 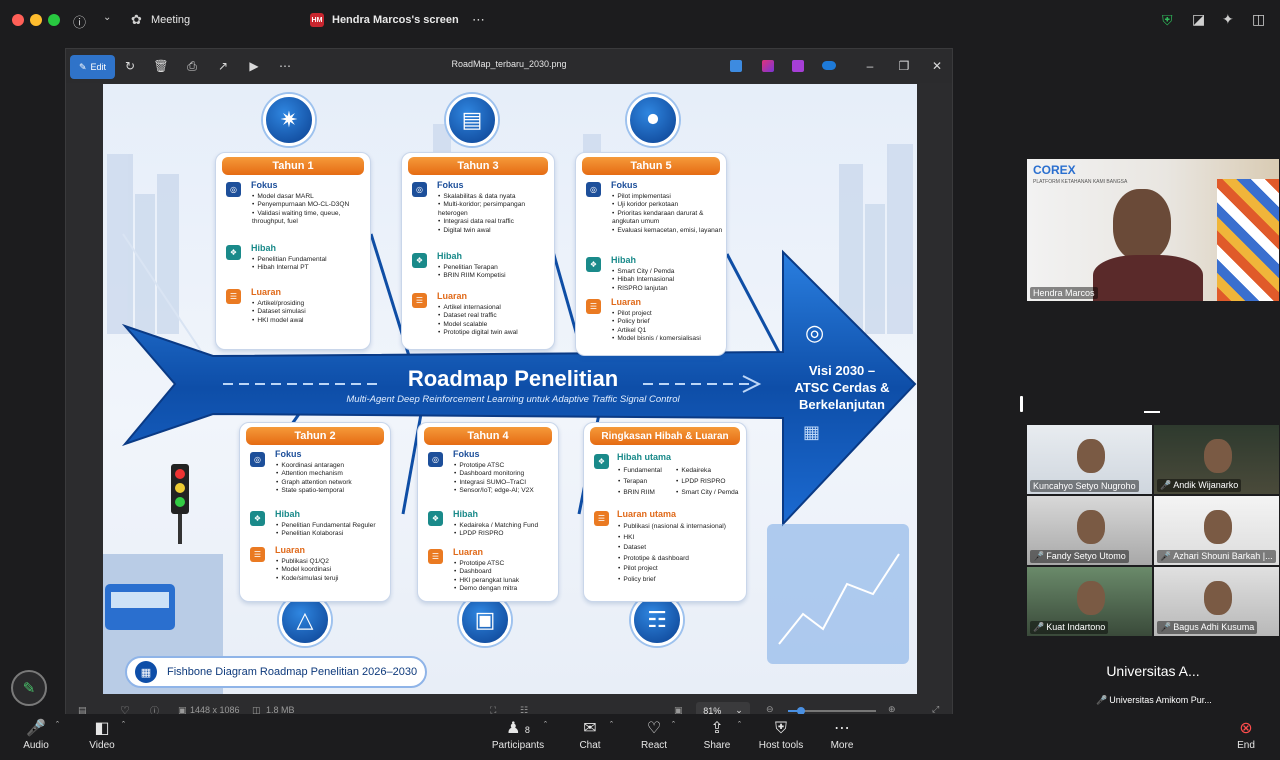 What do you see at coordinates (739, 725) in the screenshot?
I see `share-options-caret: ˆ` at bounding box center [739, 725].